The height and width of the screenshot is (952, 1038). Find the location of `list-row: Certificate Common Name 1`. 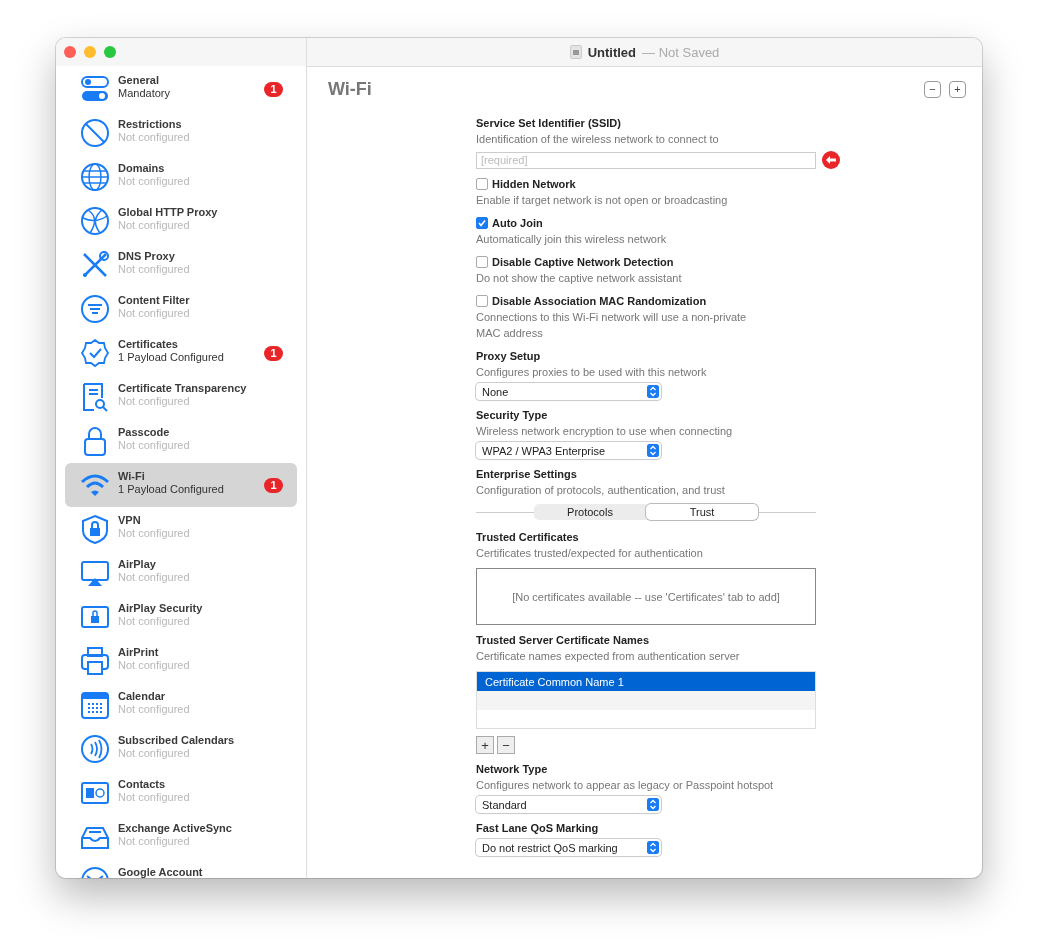

list-row: Certificate Common Name 1 is located at coordinates (646, 681).